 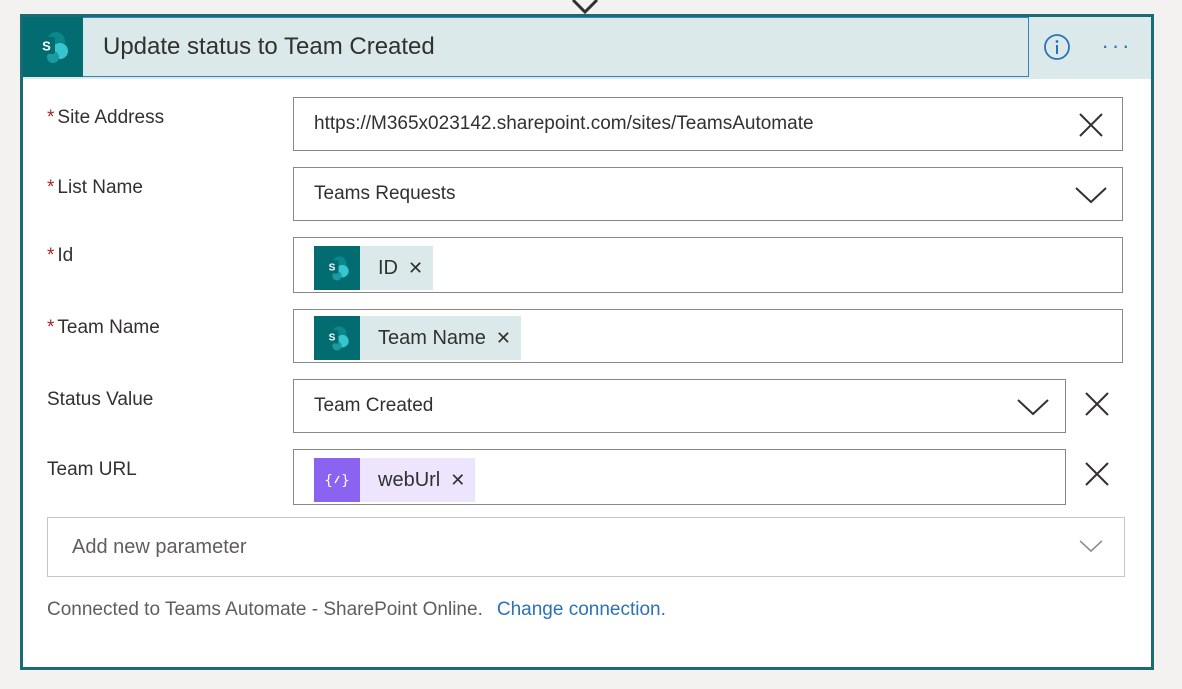 What do you see at coordinates (409, 479) in the screenshot?
I see `webUrl-token-label: webUrl` at bounding box center [409, 479].